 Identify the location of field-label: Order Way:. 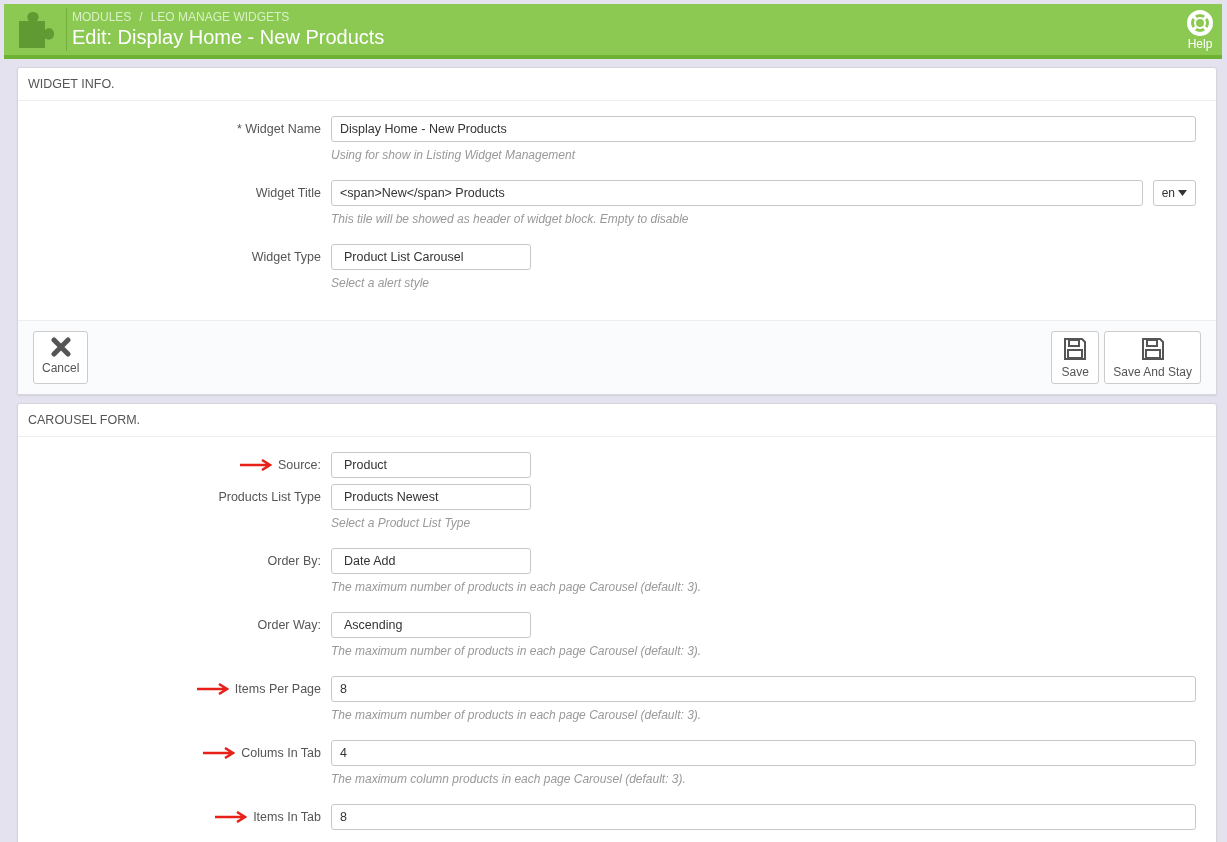
(289, 625).